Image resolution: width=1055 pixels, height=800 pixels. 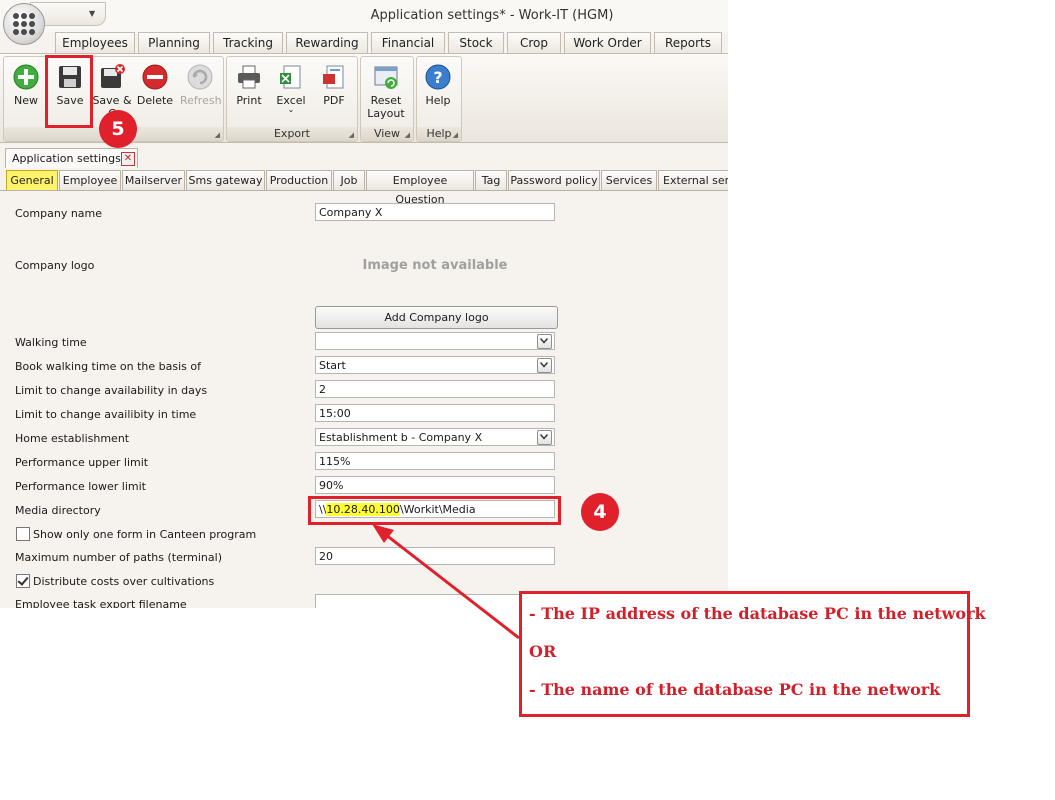 What do you see at coordinates (290, 77) in the screenshot?
I see `excel-icon` at bounding box center [290, 77].